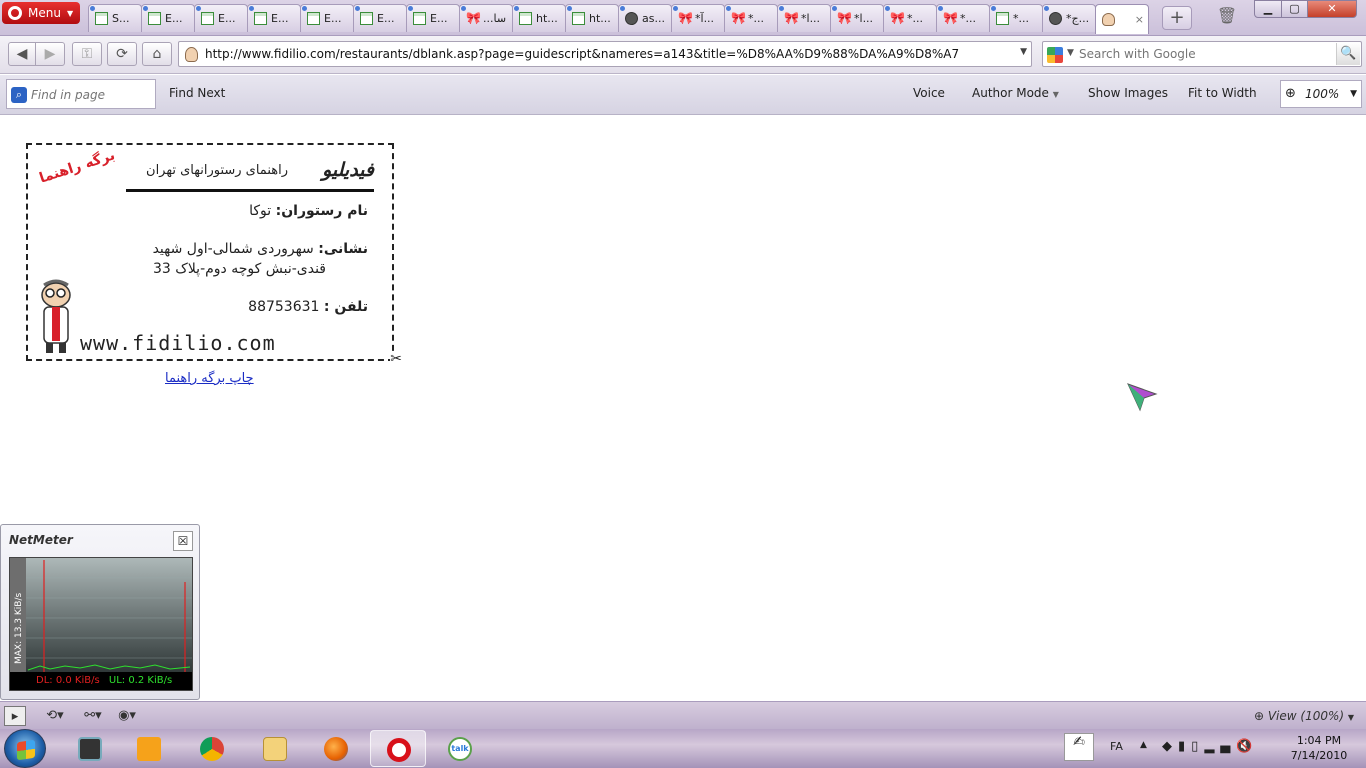  What do you see at coordinates (68, 680) in the screenshot?
I see `download-rate: DL: 0.0 KiB/s` at bounding box center [68, 680].